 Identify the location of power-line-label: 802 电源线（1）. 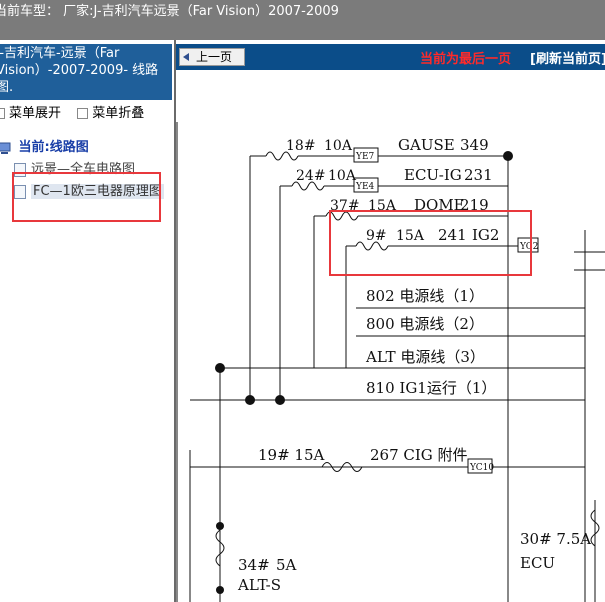
(425, 296).